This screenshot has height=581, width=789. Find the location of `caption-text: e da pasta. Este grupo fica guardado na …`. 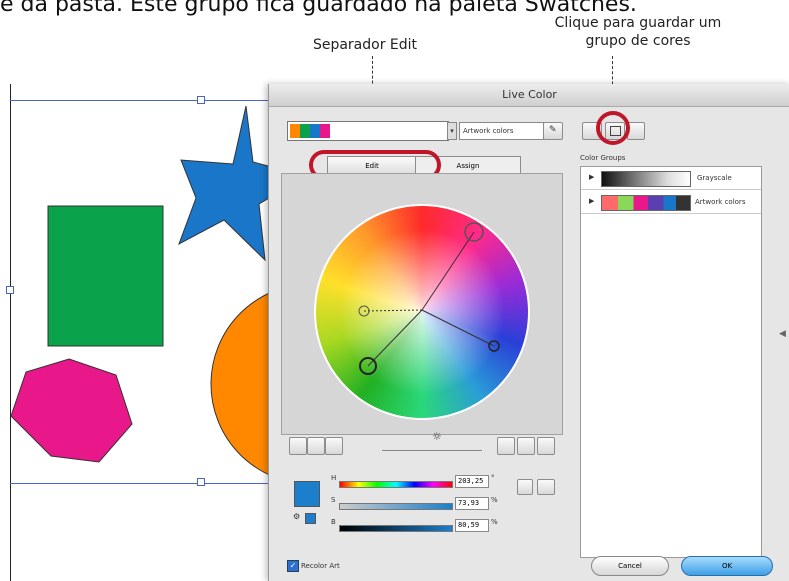

caption-text: e da pasta. Este grupo fica guardado na … is located at coordinates (318, 8).